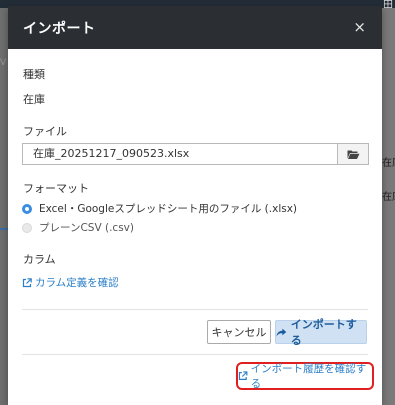  What do you see at coordinates (27, 208) in the screenshot?
I see `radio-xlsx` at bounding box center [27, 208].